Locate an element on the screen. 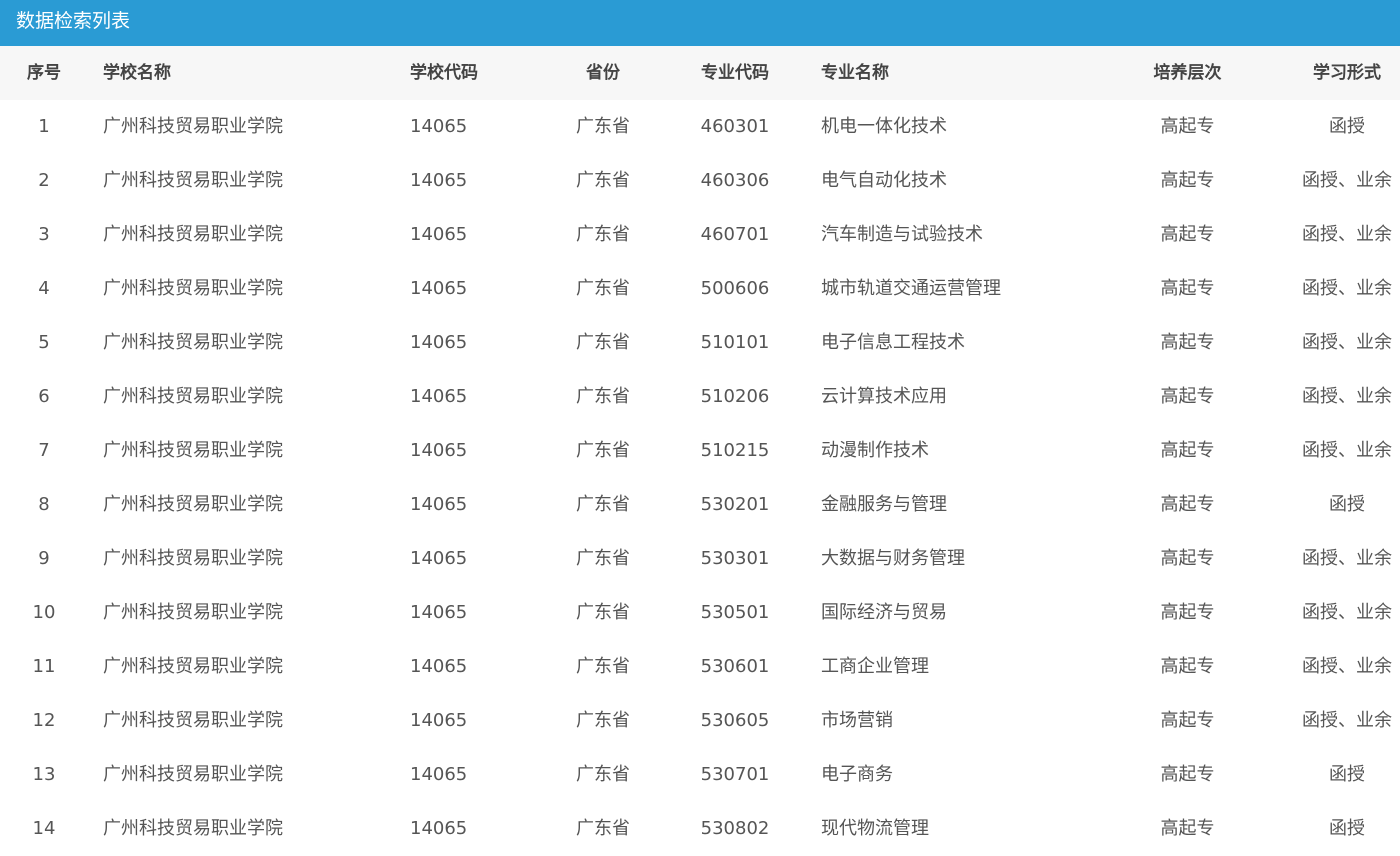 Image resolution: width=1400 pixels, height=856 pixels. cell-no: 1 is located at coordinates (44, 126).